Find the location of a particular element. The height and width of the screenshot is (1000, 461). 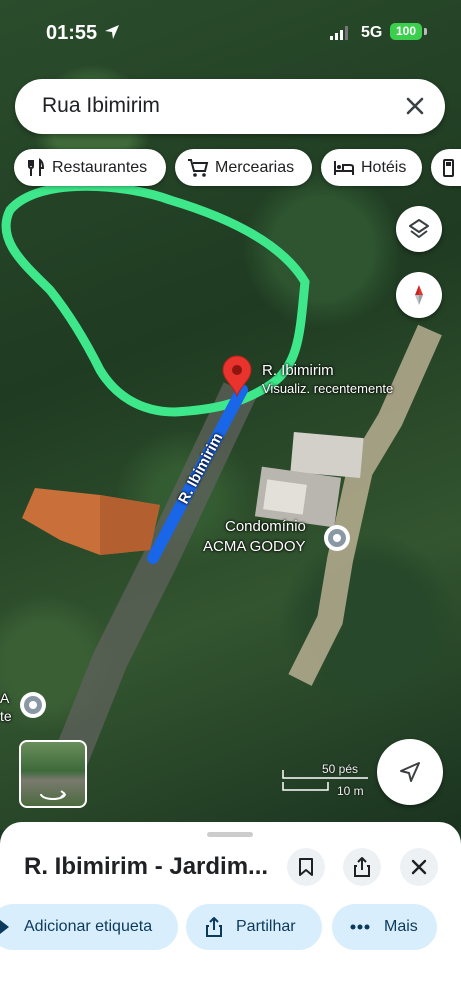

add-label-button: Adicionar etiqueta is located at coordinates (89, 927).